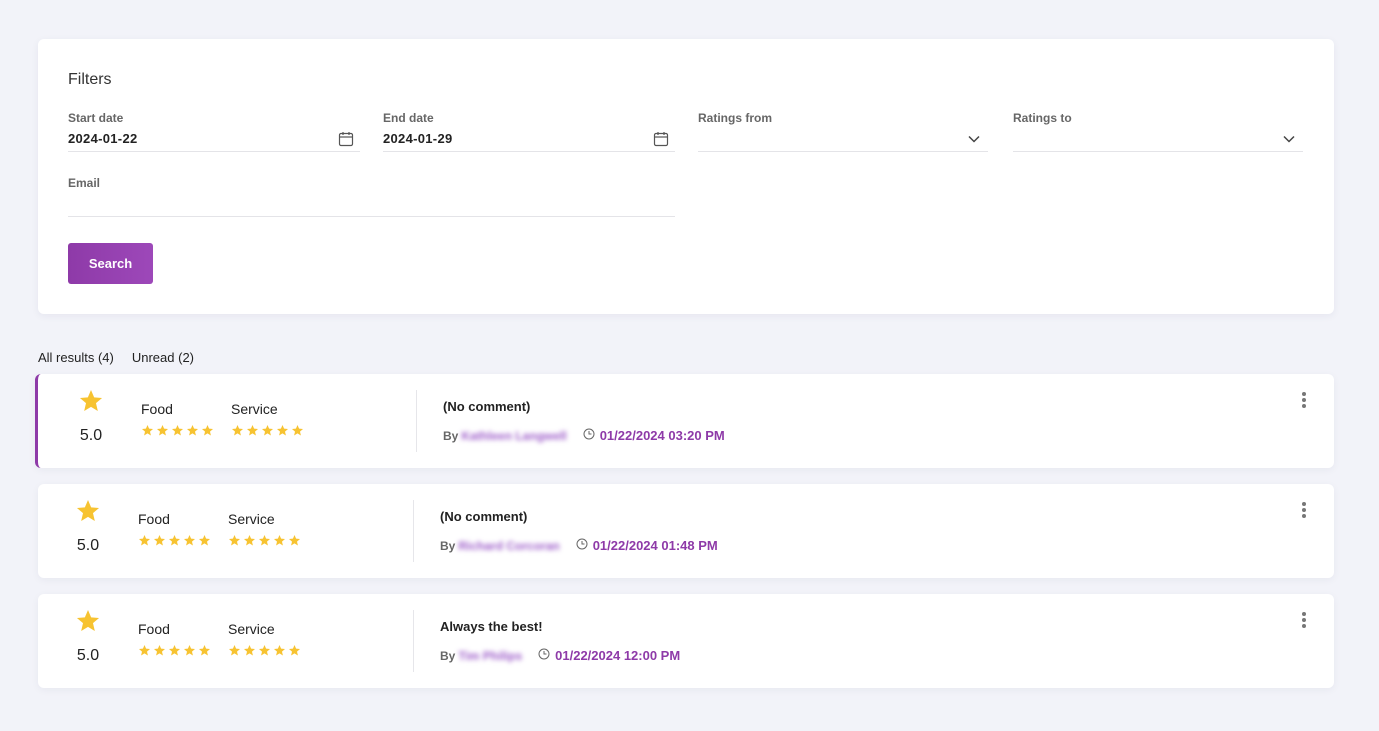  What do you see at coordinates (735, 118) in the screenshot?
I see `ratings-from-label: Ratings from` at bounding box center [735, 118].